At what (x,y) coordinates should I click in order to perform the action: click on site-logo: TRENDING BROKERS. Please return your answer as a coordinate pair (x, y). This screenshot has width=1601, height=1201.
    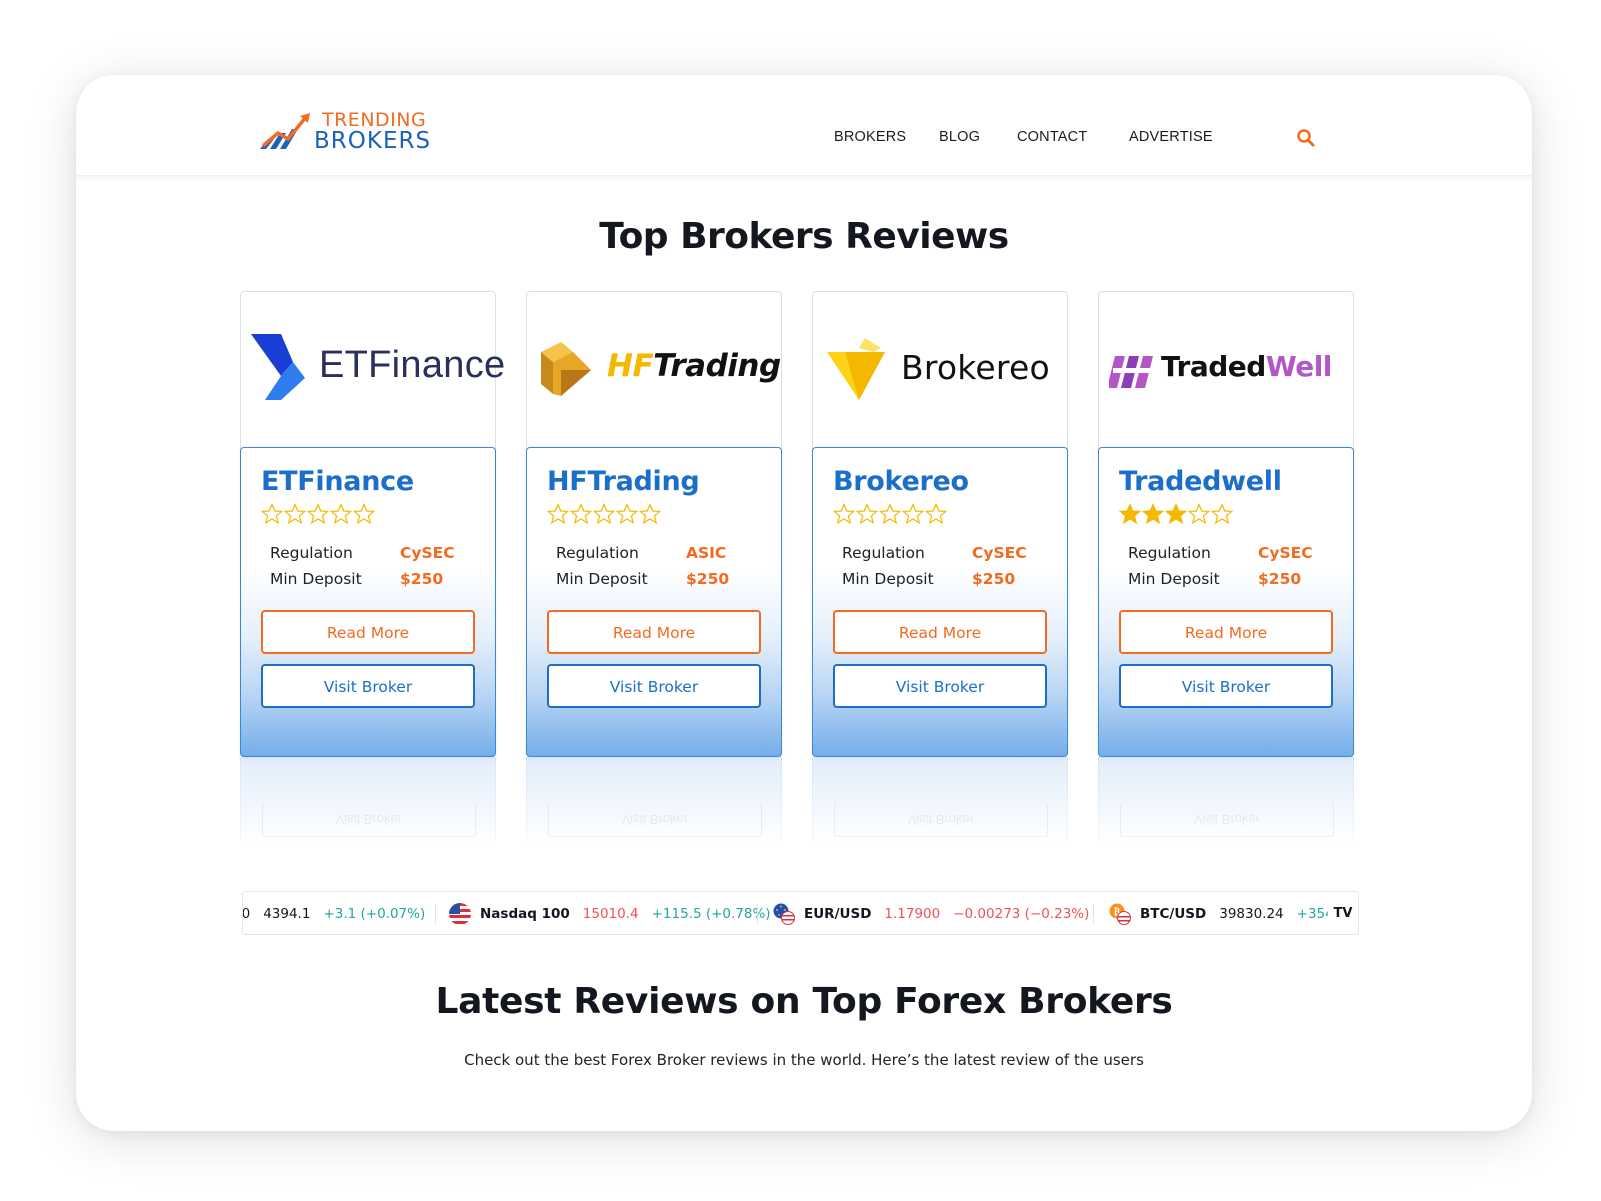
    Looking at the image, I should click on (360, 132).